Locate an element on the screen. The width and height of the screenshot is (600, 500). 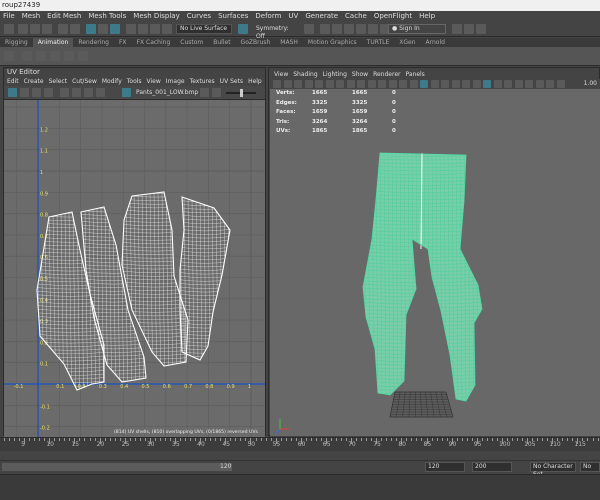
main-menu-item: Mesh Display is located at coordinates (156, 16).